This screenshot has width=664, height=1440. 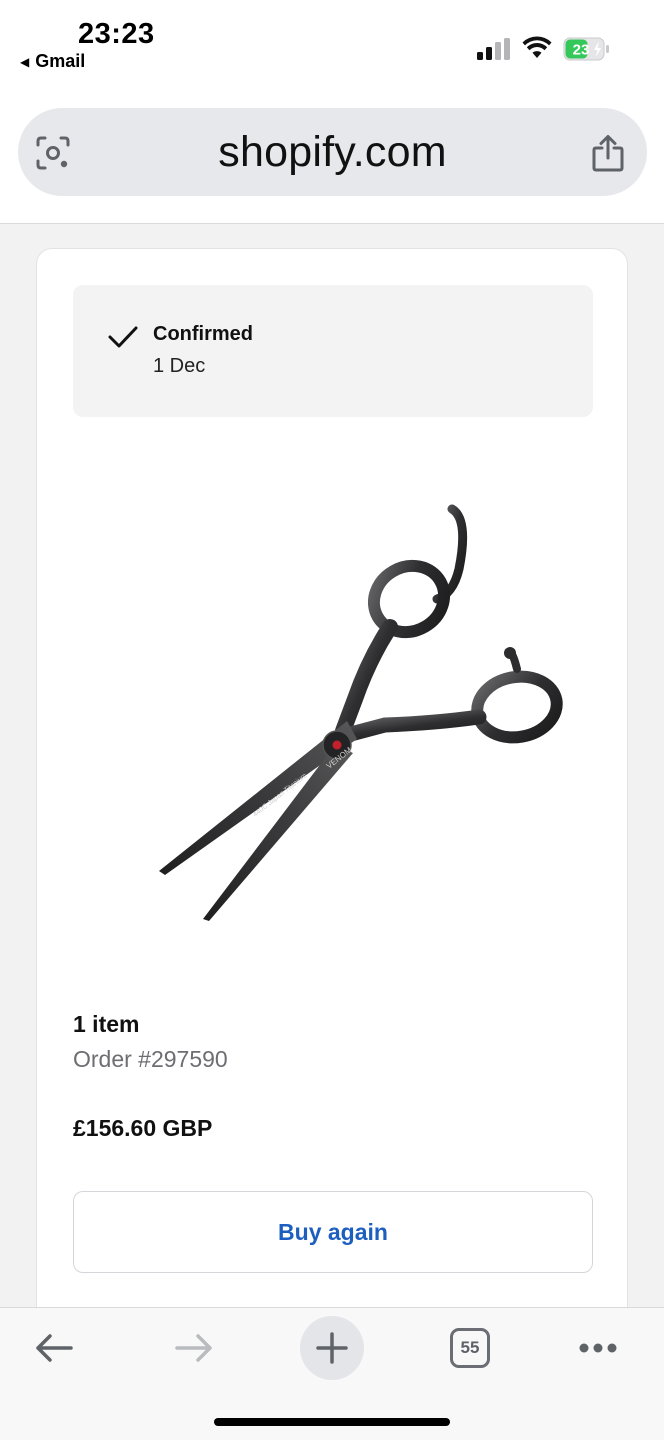 I want to click on back-app-label: Gmail, so click(x=60, y=61).